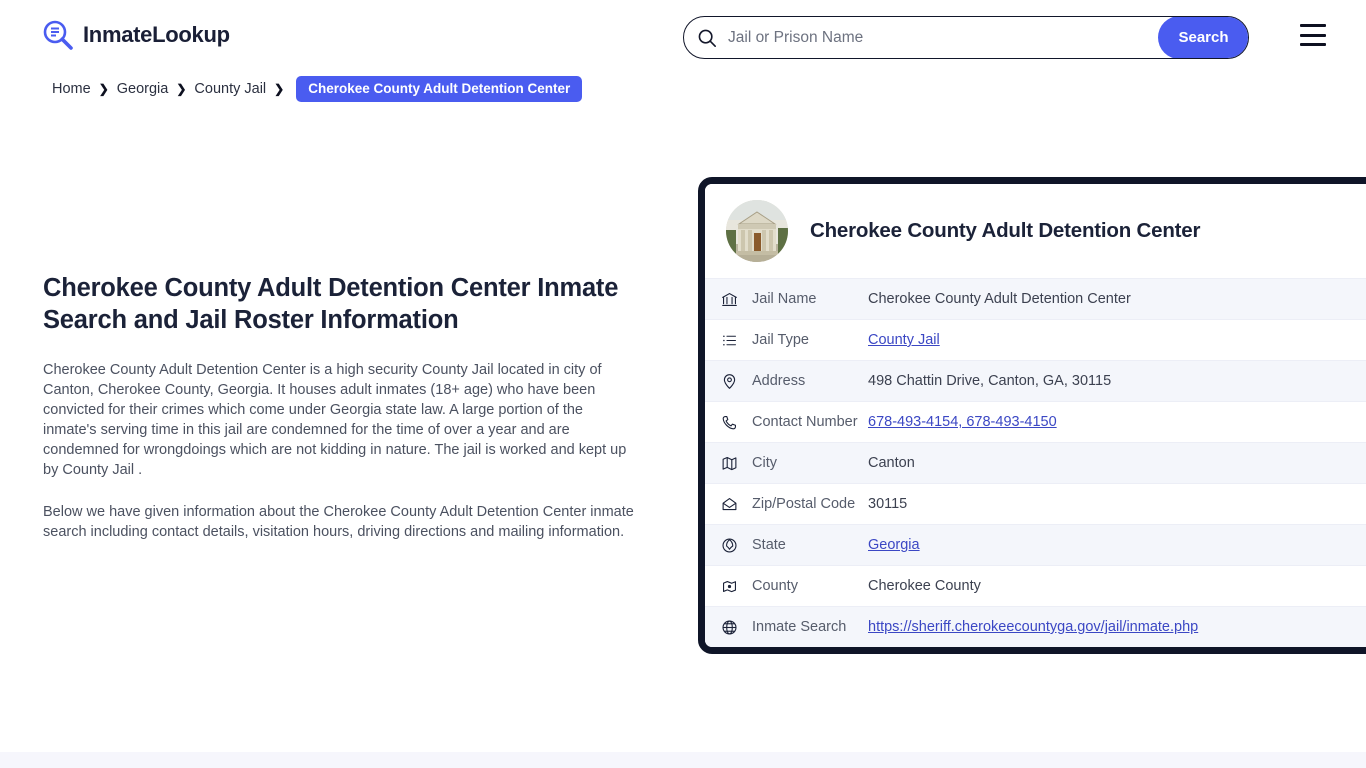  What do you see at coordinates (1035, 503) in the screenshot?
I see `table-row: Zip/Postal Code 30115` at bounding box center [1035, 503].